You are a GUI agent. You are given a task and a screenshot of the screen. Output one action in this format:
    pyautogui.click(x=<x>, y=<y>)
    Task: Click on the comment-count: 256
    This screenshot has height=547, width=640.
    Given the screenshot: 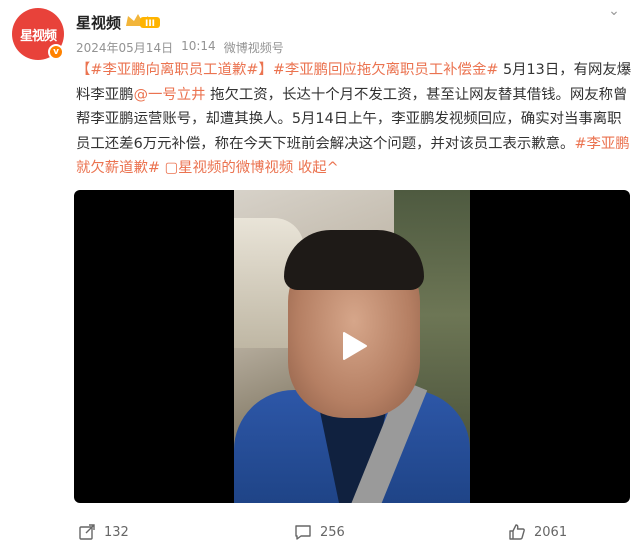 What is the action you would take?
    pyautogui.click(x=332, y=532)
    